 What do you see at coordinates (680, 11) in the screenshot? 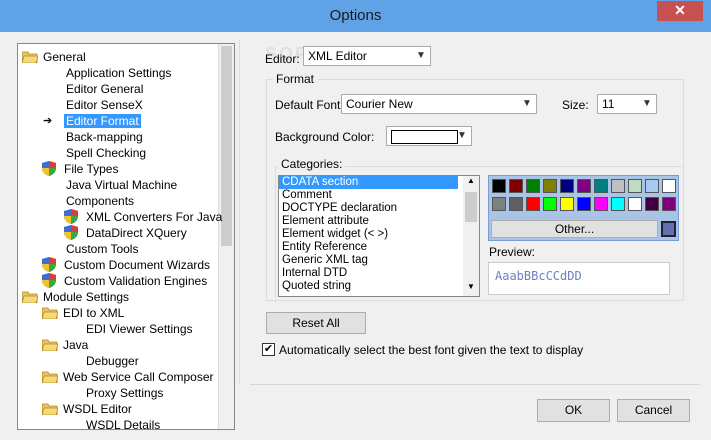
I see `close-button: ✕` at bounding box center [680, 11].